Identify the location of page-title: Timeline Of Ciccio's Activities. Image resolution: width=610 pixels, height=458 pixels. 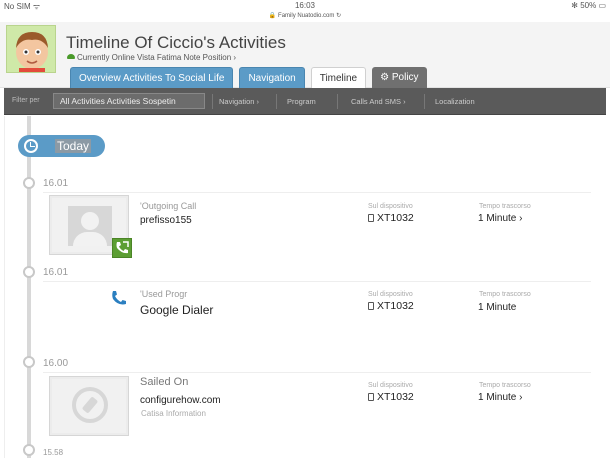
(176, 42).